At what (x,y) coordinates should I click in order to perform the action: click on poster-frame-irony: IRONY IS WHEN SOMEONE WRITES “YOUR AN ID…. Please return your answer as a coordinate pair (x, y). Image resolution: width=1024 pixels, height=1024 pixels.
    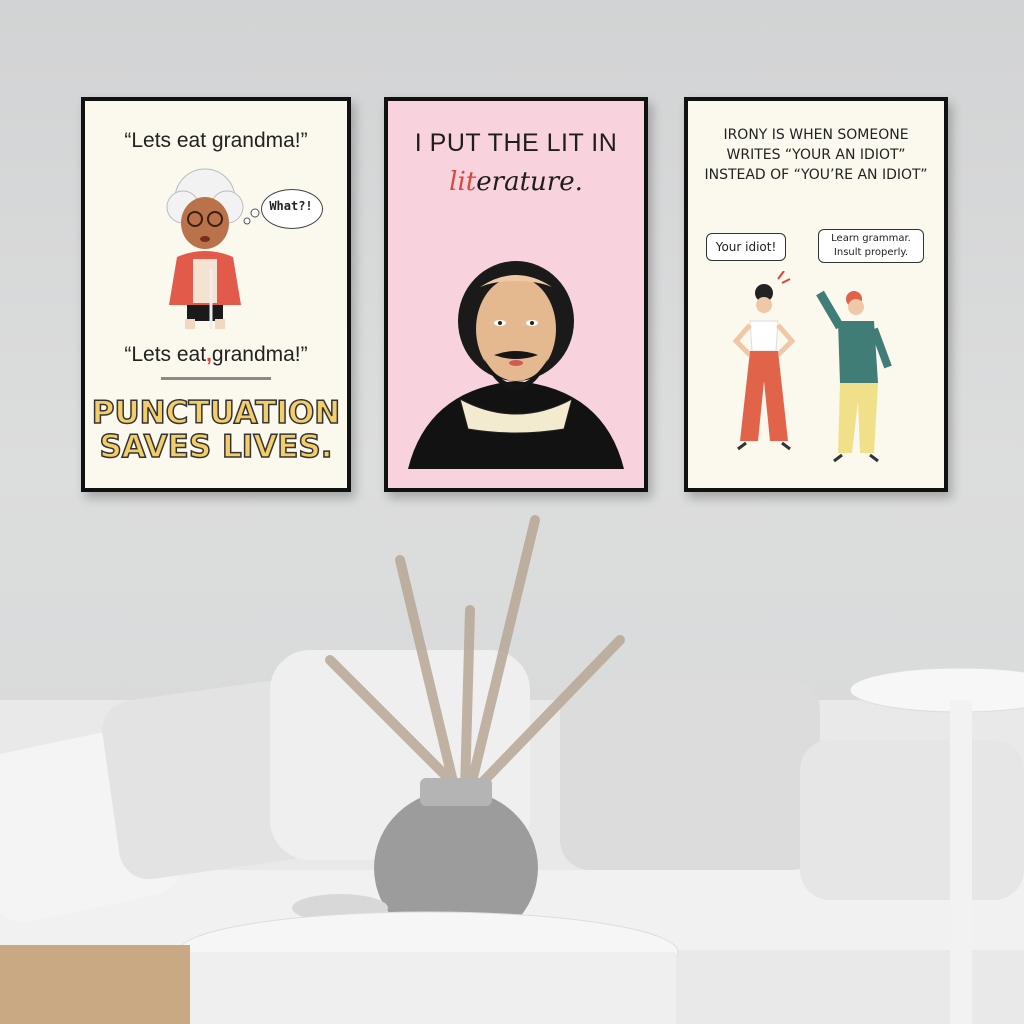
    Looking at the image, I should click on (816, 294).